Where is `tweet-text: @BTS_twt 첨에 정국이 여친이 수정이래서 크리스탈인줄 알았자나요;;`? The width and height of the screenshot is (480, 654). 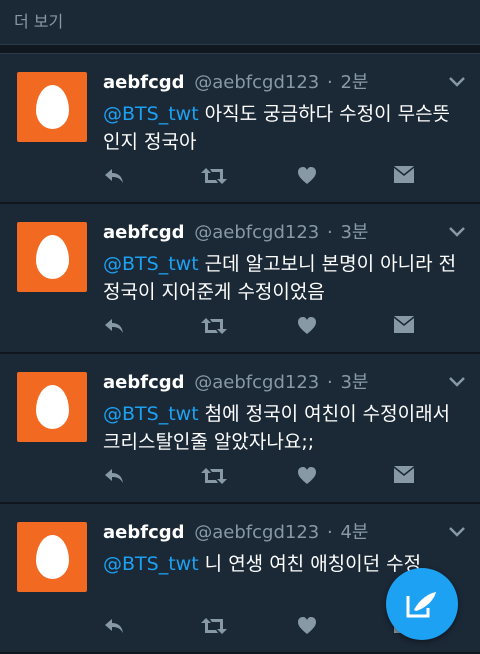 tweet-text: @BTS_twt 첨에 정국이 여친이 수정이래서 크리스탈인줄 알았자나요;; is located at coordinates (283, 428).